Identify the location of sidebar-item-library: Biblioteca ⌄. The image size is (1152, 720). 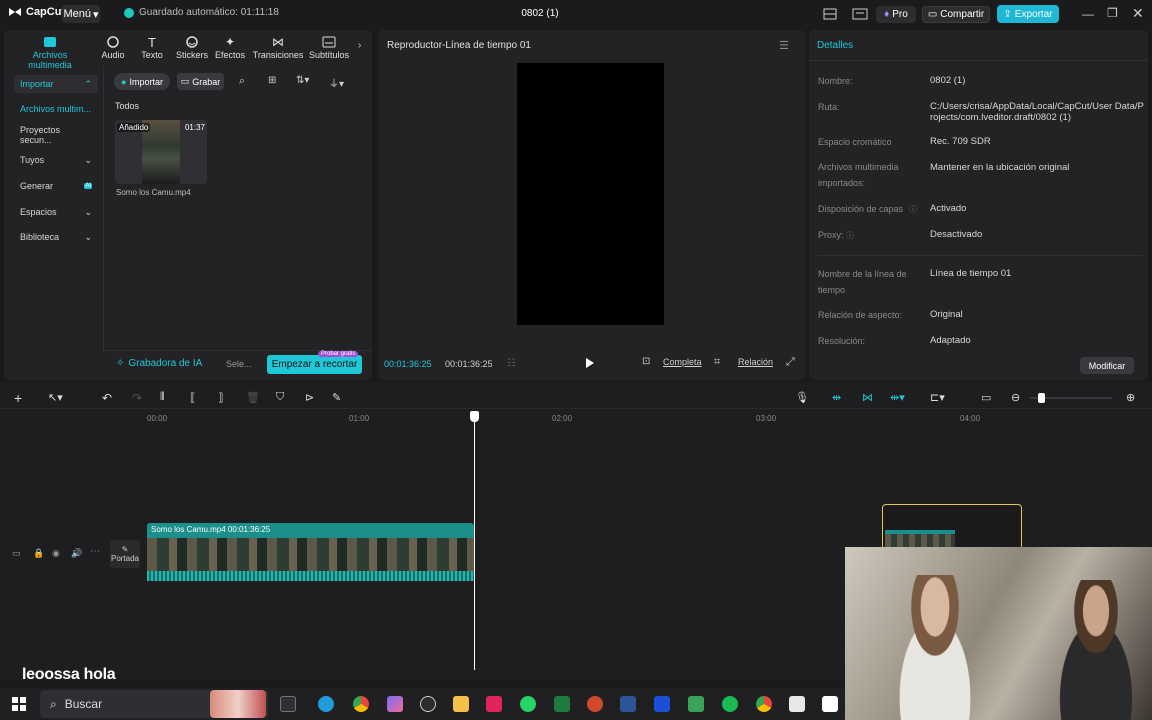
(56, 237).